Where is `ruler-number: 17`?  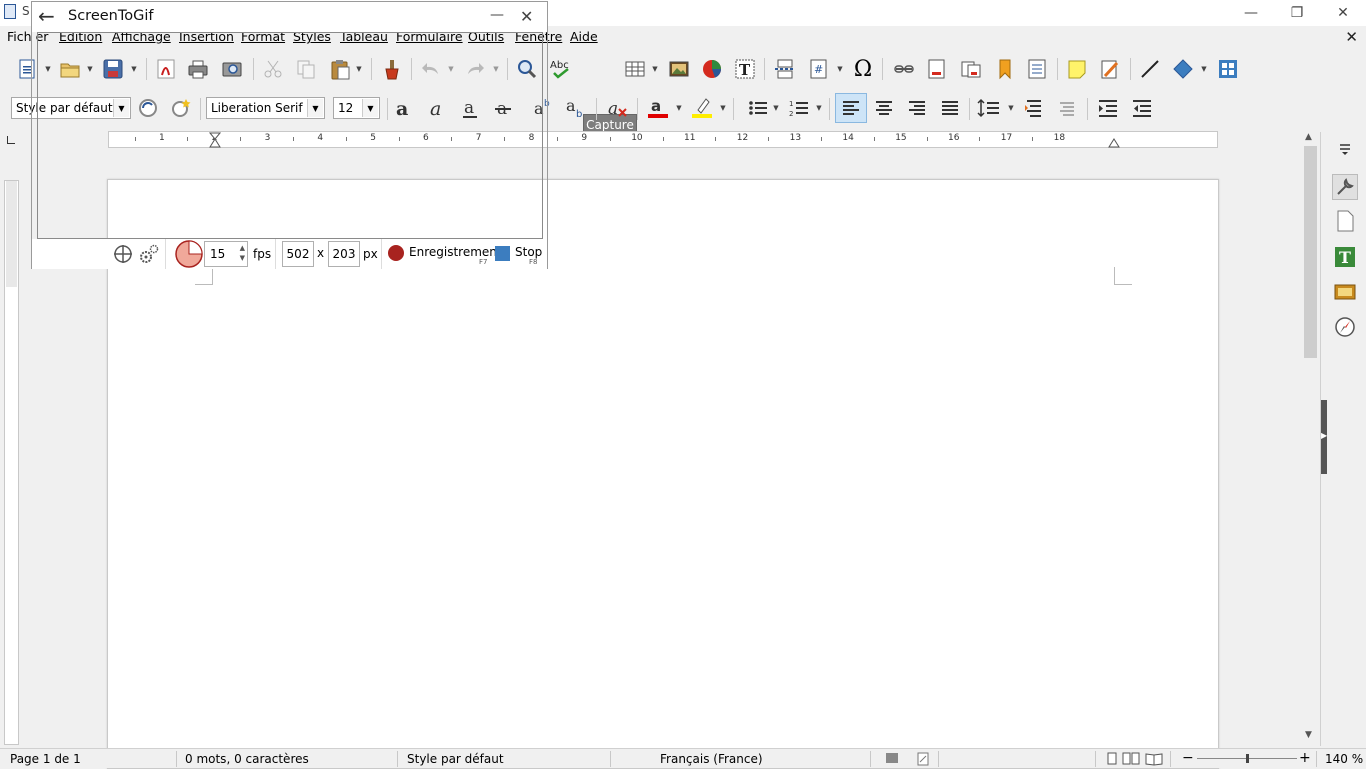 ruler-number: 17 is located at coordinates (1006, 138).